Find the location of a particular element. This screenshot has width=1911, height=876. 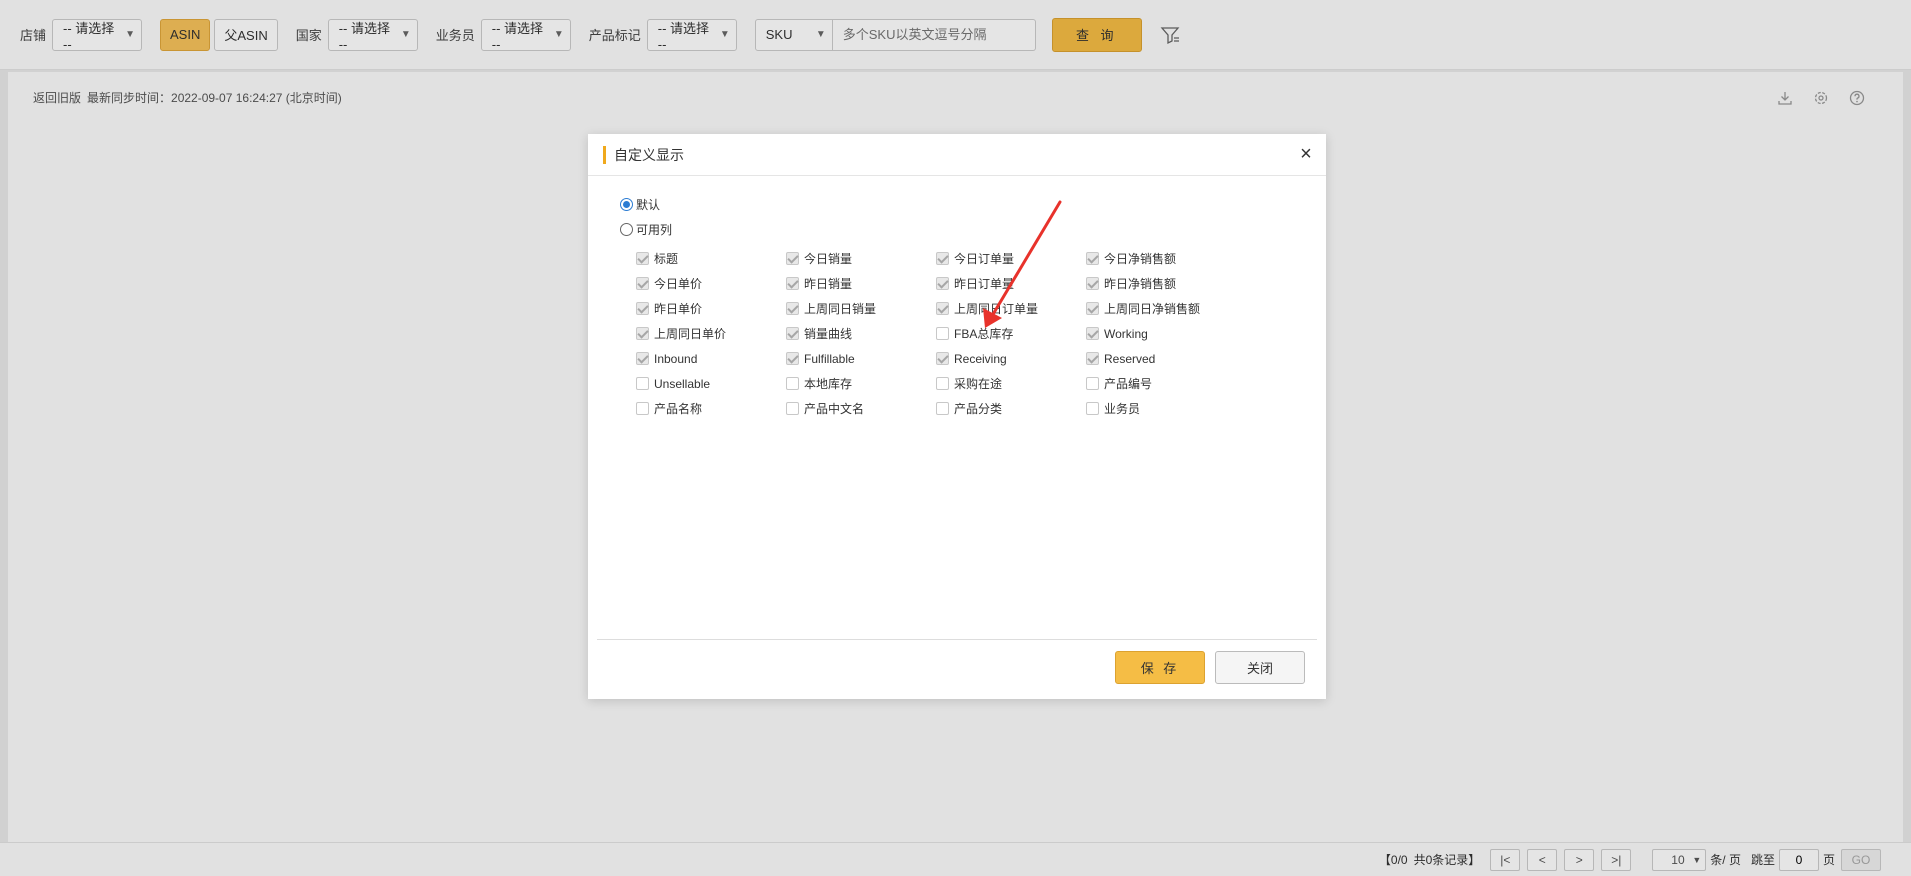

save-button: 保 存 is located at coordinates (1160, 667).